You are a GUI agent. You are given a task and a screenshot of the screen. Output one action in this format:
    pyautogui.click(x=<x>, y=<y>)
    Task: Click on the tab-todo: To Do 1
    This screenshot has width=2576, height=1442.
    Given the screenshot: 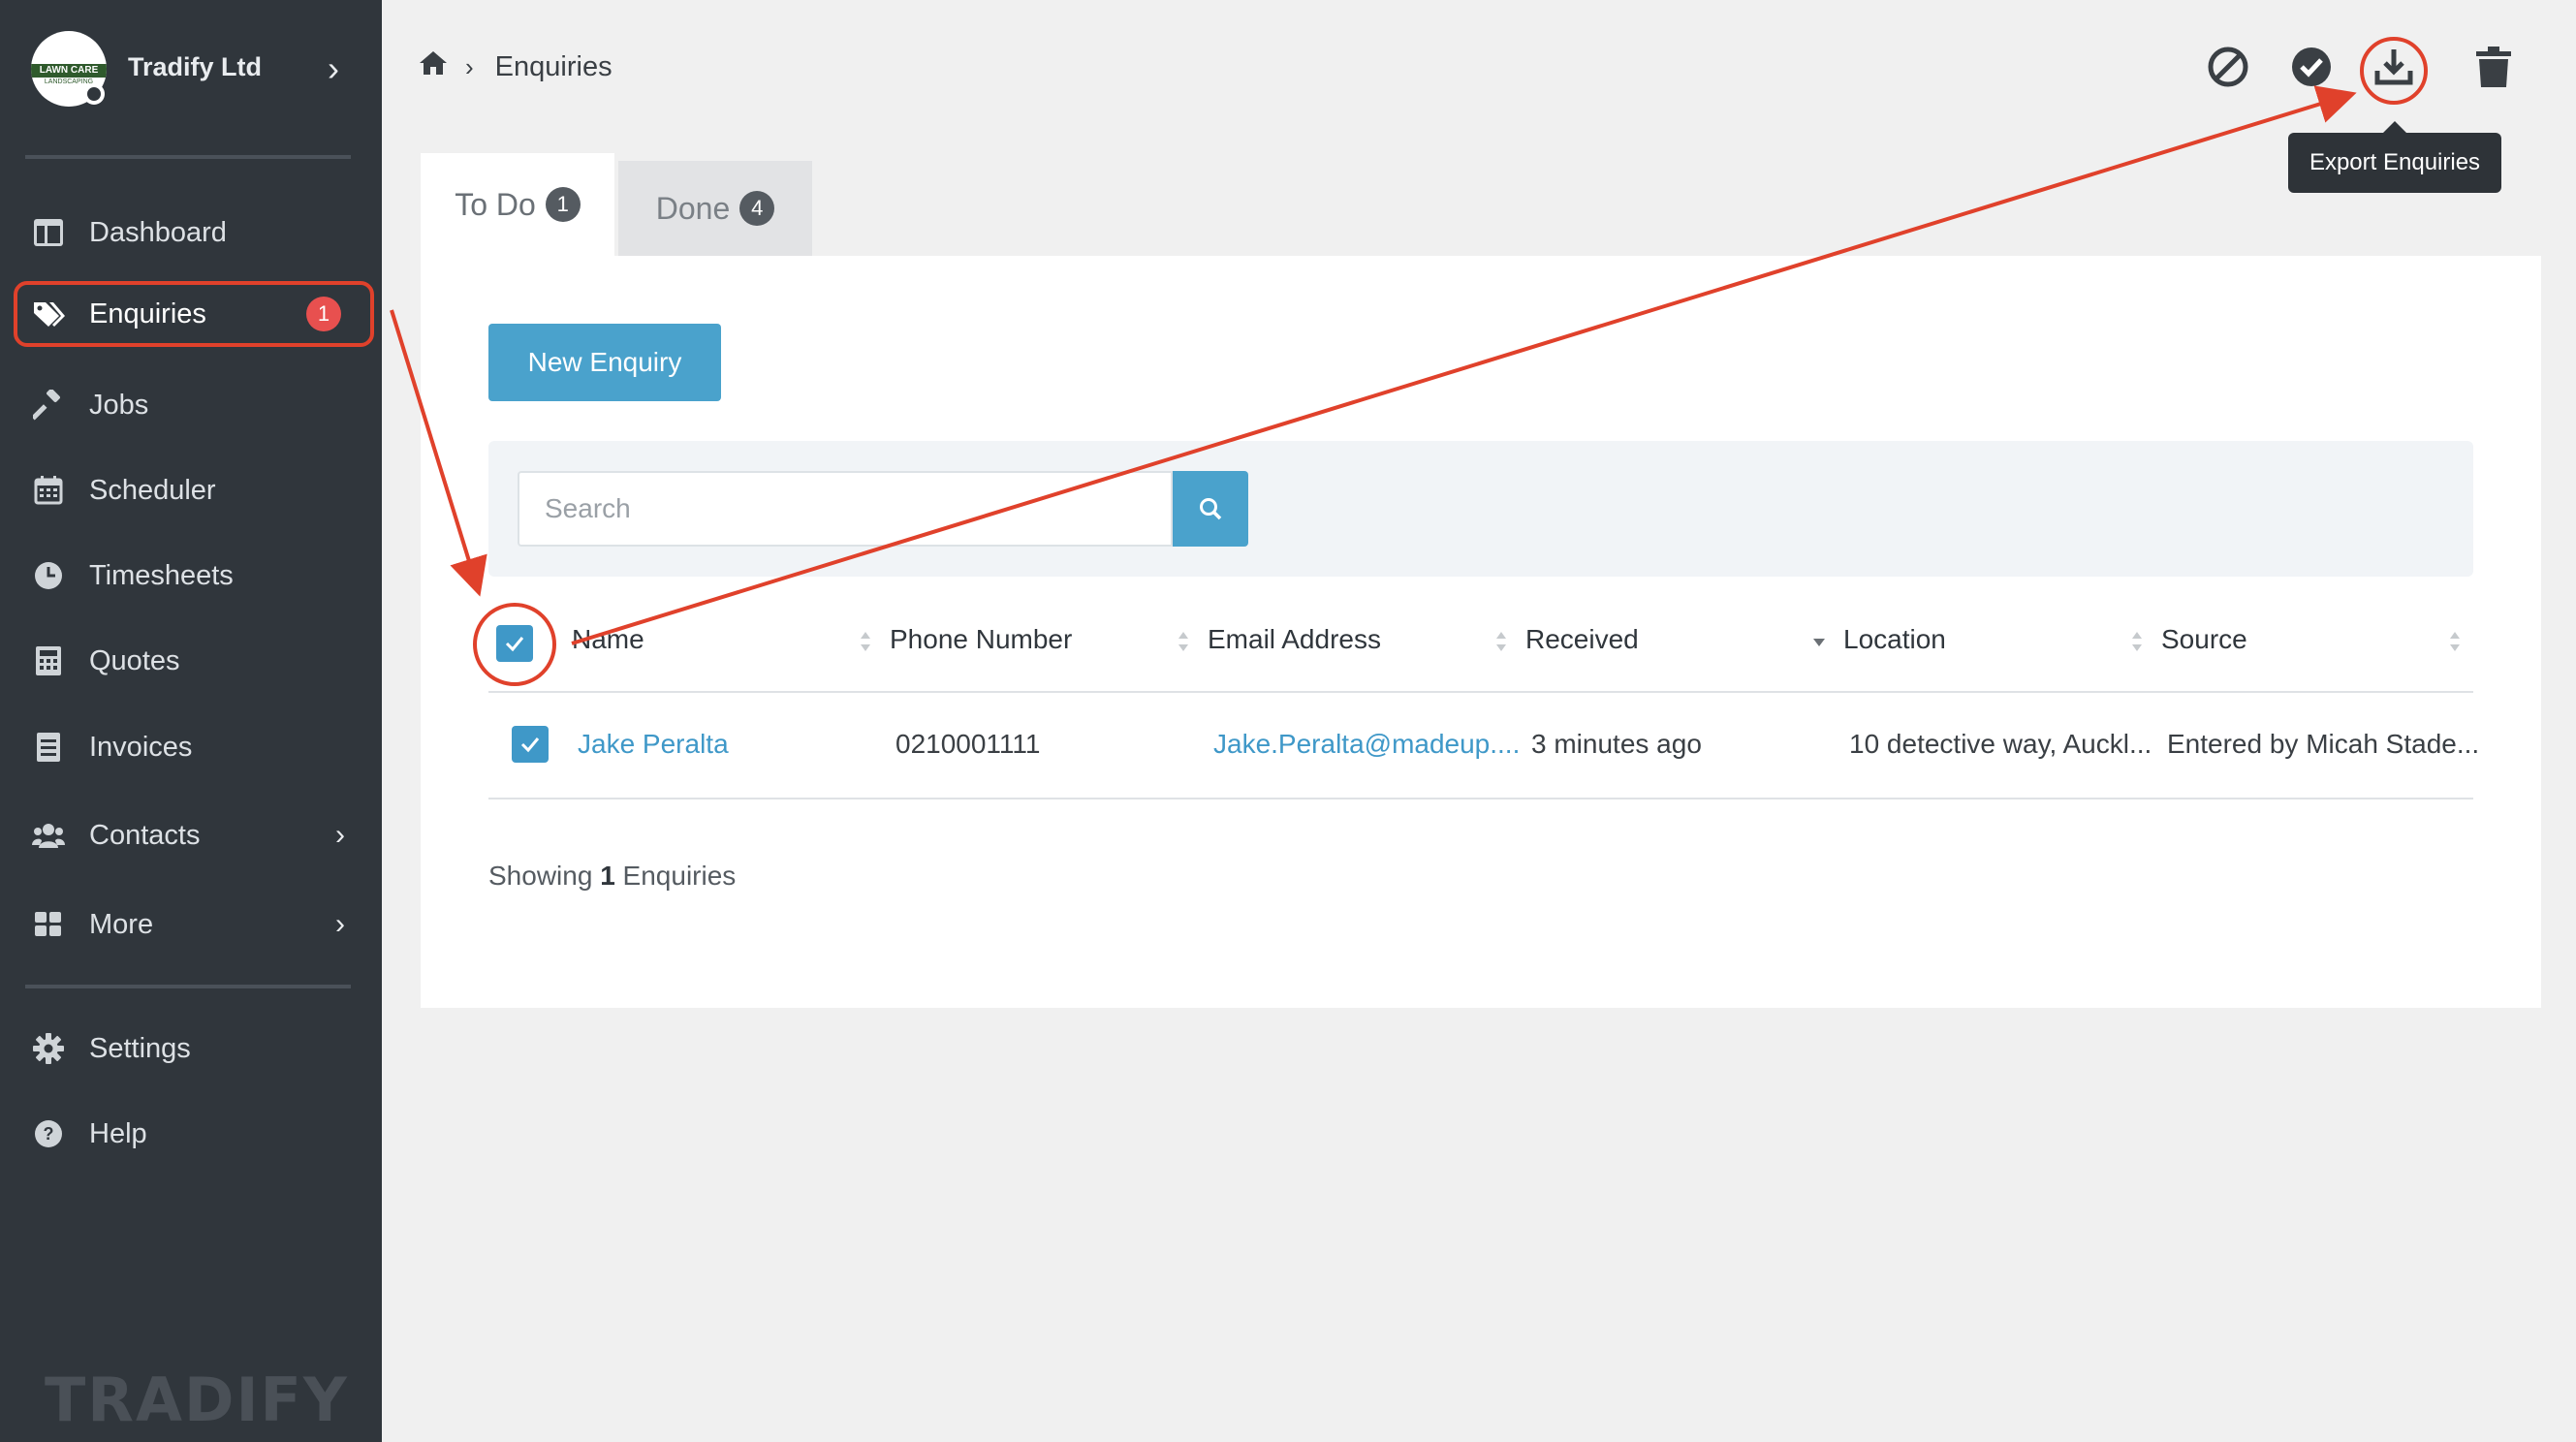 What is the action you would take?
    pyautogui.click(x=517, y=204)
    